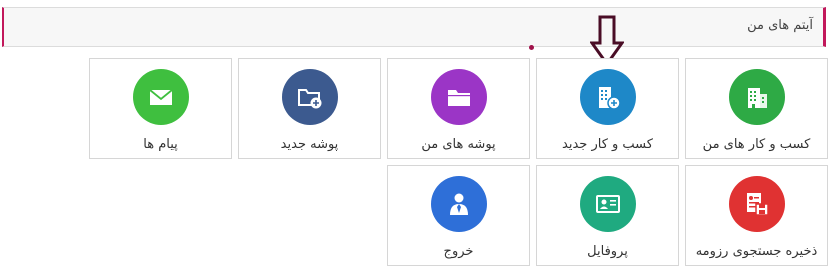 The width and height of the screenshot is (831, 273). I want to click on tile-new-folder: پوشه جدید, so click(309, 108).